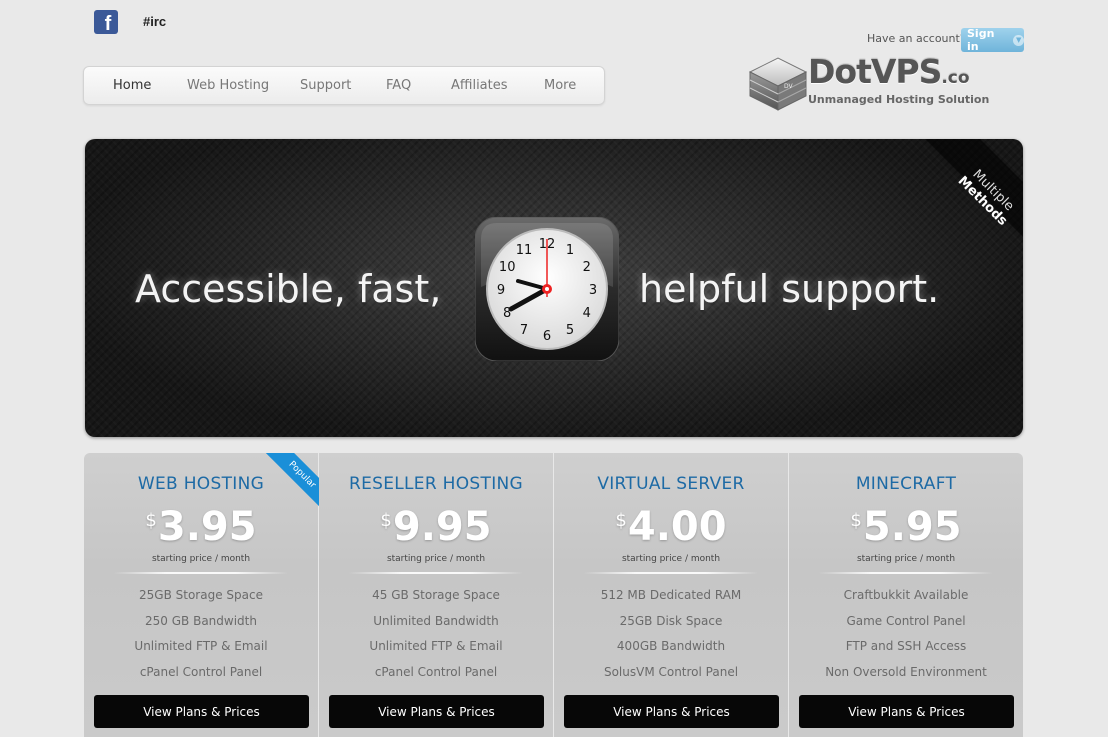 This screenshot has height=737, width=1108. What do you see at coordinates (524, 250) in the screenshot?
I see `clock-numeral: 11` at bounding box center [524, 250].